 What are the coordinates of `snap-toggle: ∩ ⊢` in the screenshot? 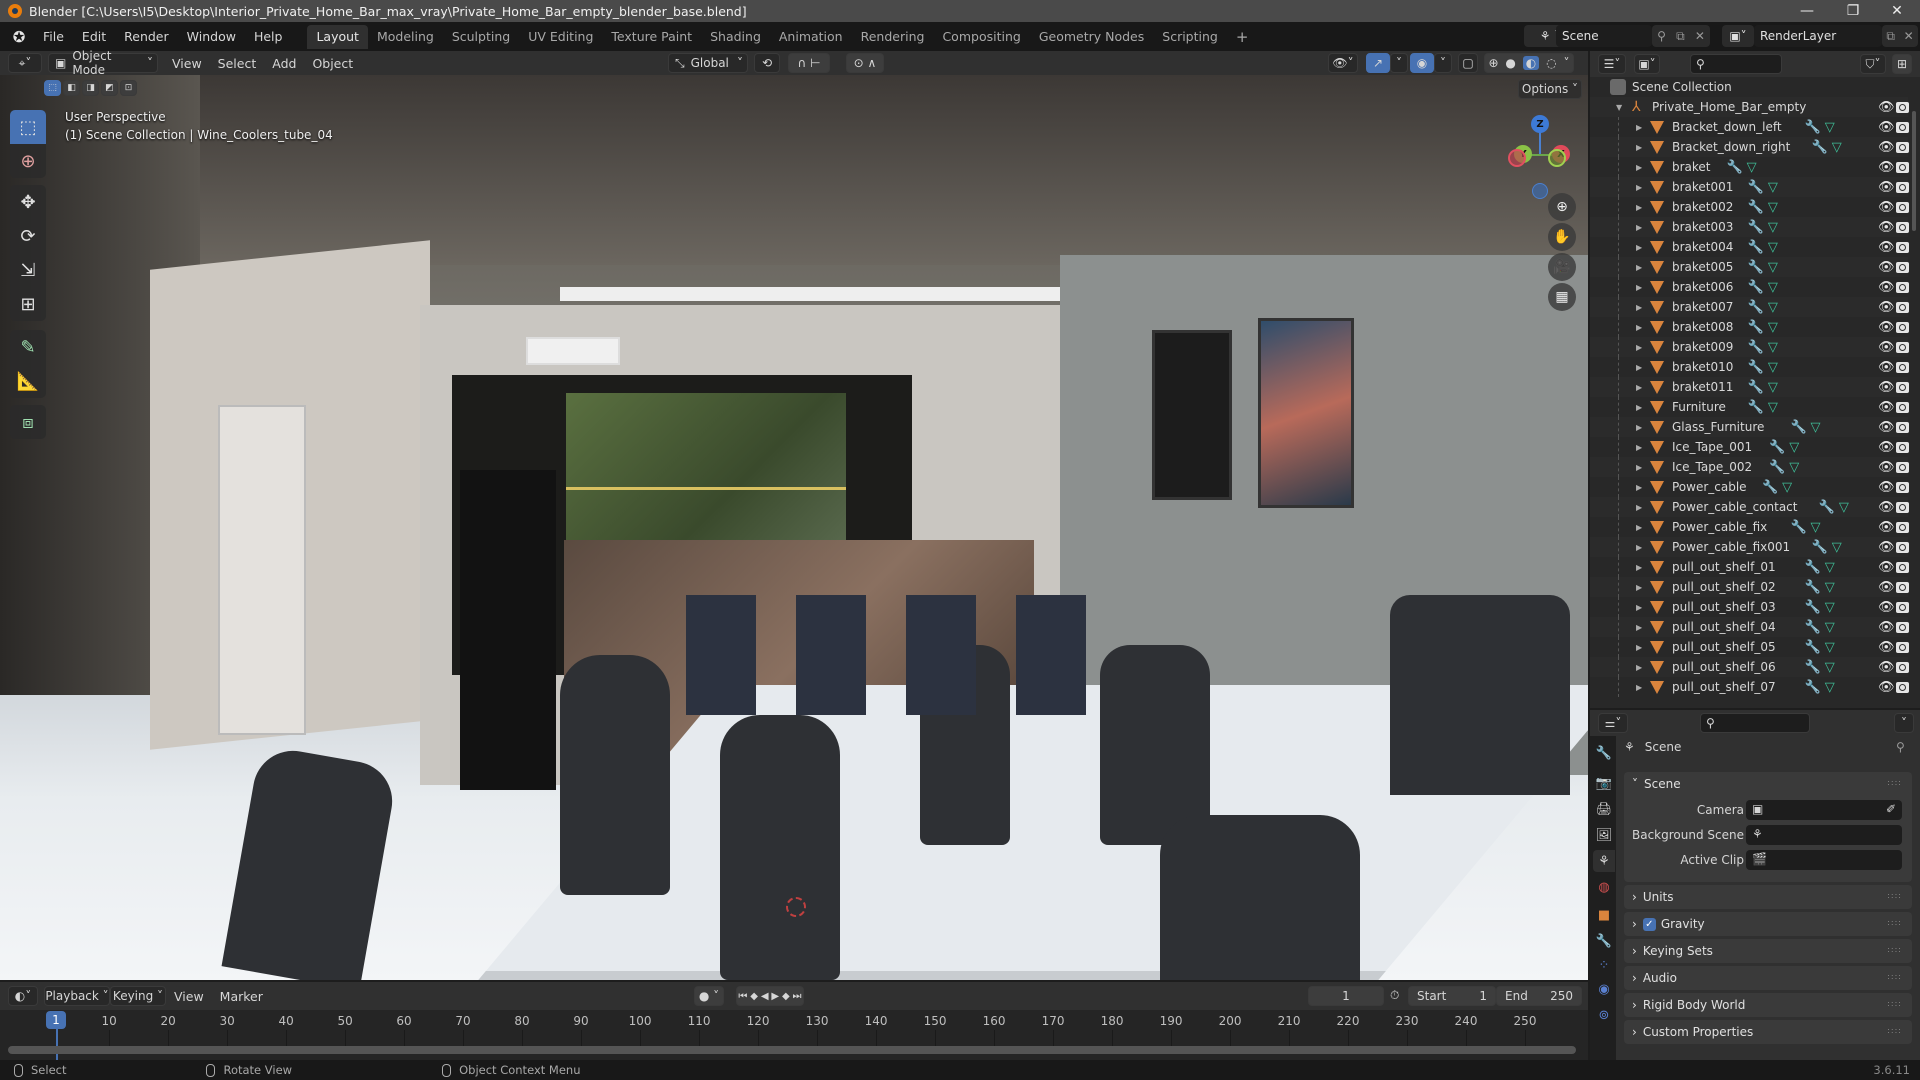 It's located at (809, 63).